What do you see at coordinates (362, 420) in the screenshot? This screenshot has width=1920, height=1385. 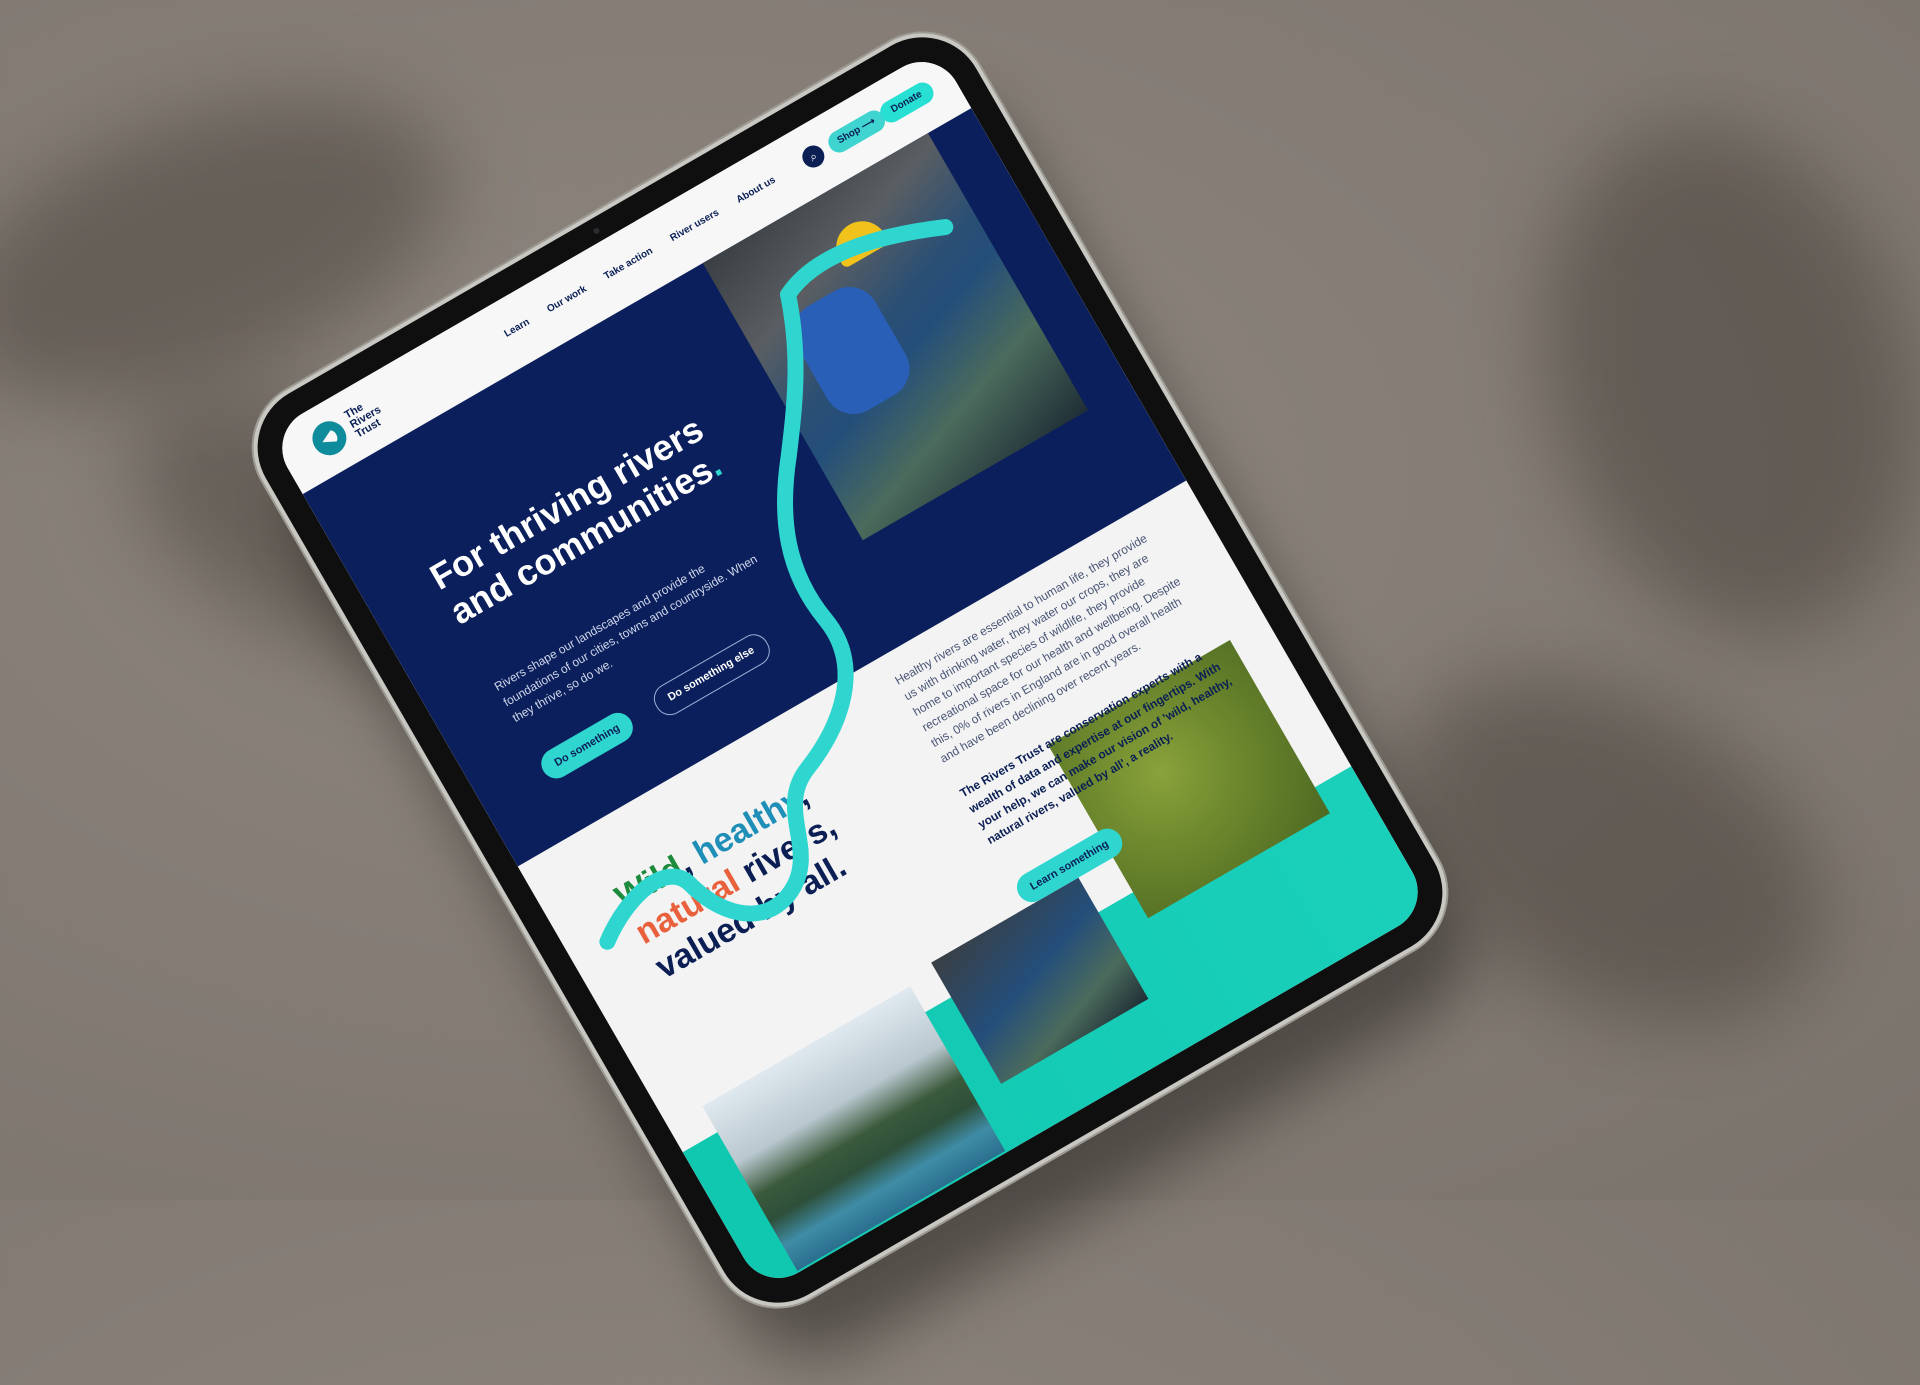 I see `logo-text: The Rivers Trust` at bounding box center [362, 420].